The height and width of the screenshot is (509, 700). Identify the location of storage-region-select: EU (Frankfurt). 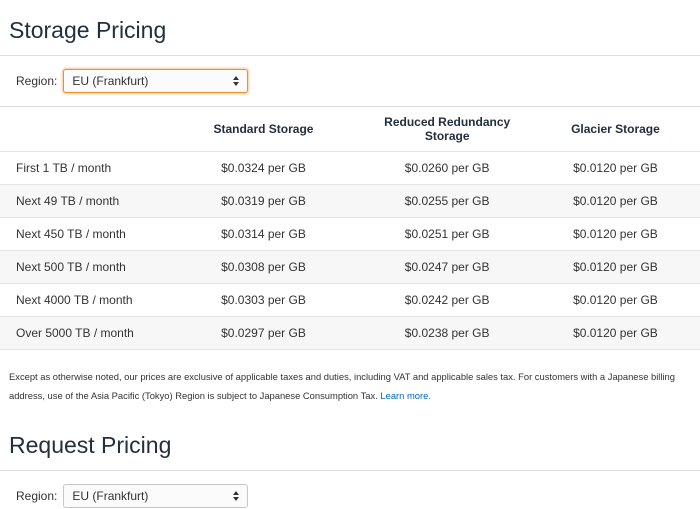
(156, 81).